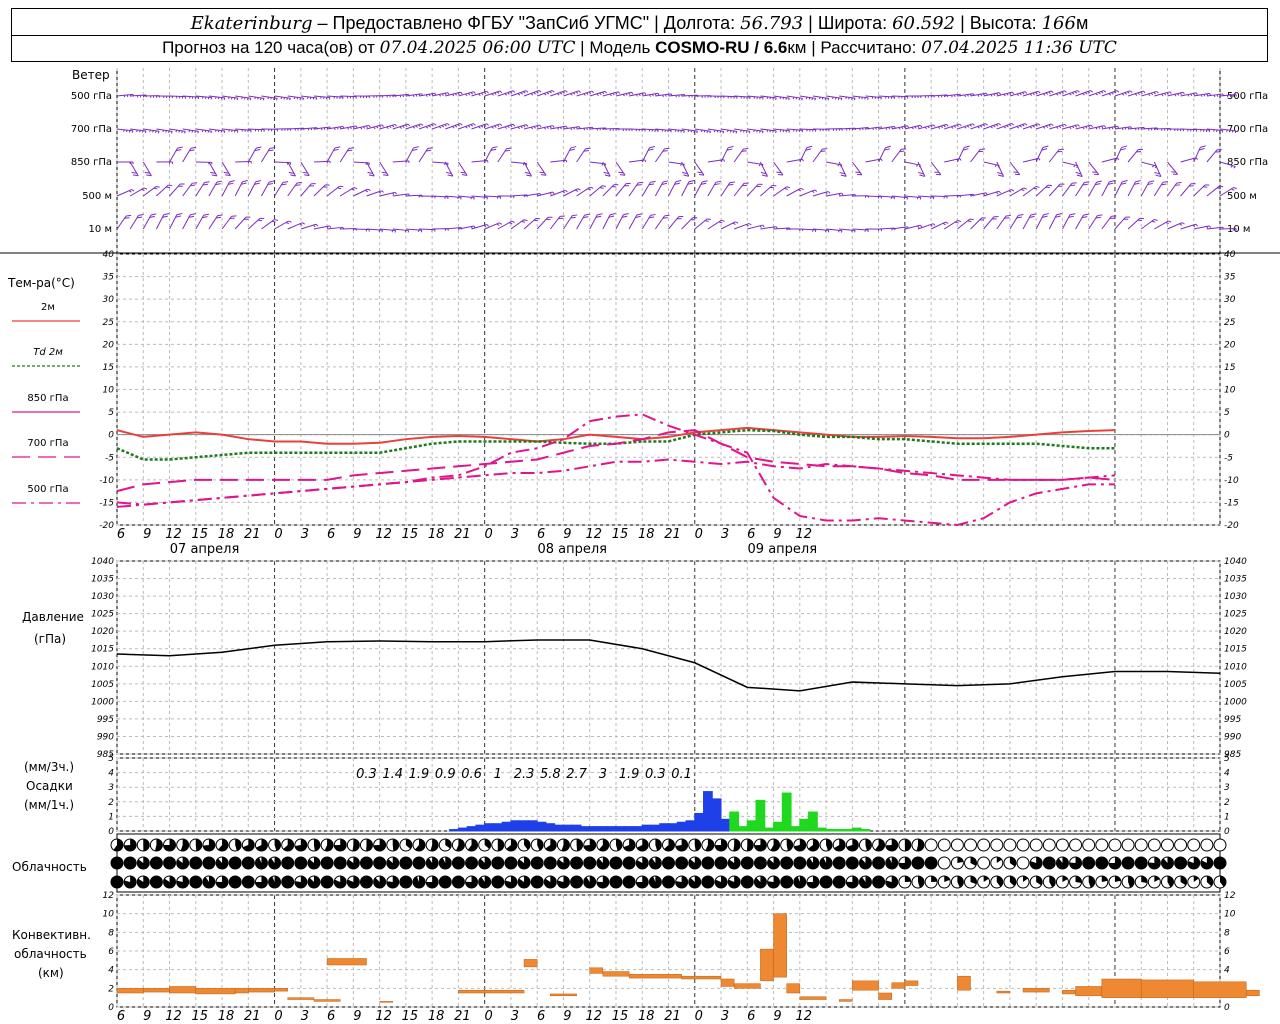 This screenshot has width=1280, height=1024. Describe the element at coordinates (1227, 952) in the screenshot. I see `conv-tick-right: 6` at that location.